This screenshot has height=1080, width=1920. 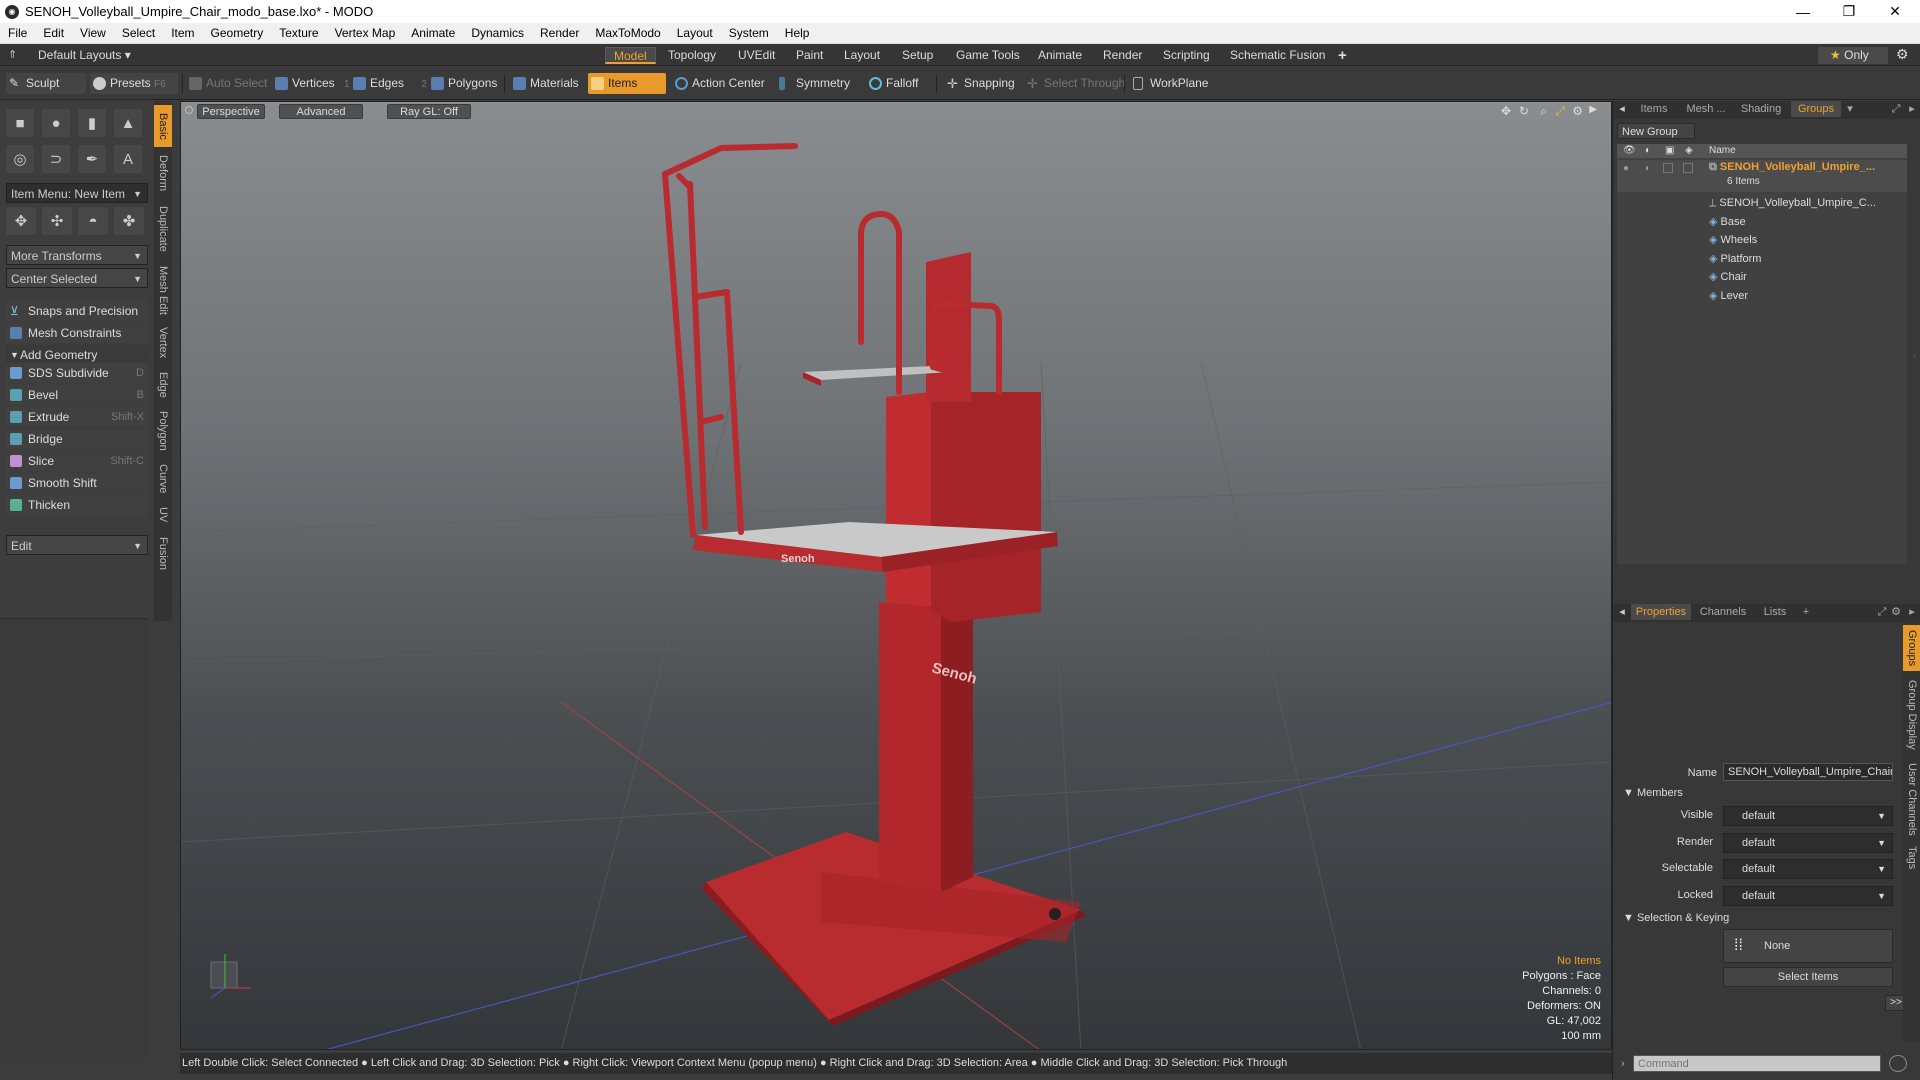 What do you see at coordinates (1688, 168) in the screenshot?
I see `select-toggle` at bounding box center [1688, 168].